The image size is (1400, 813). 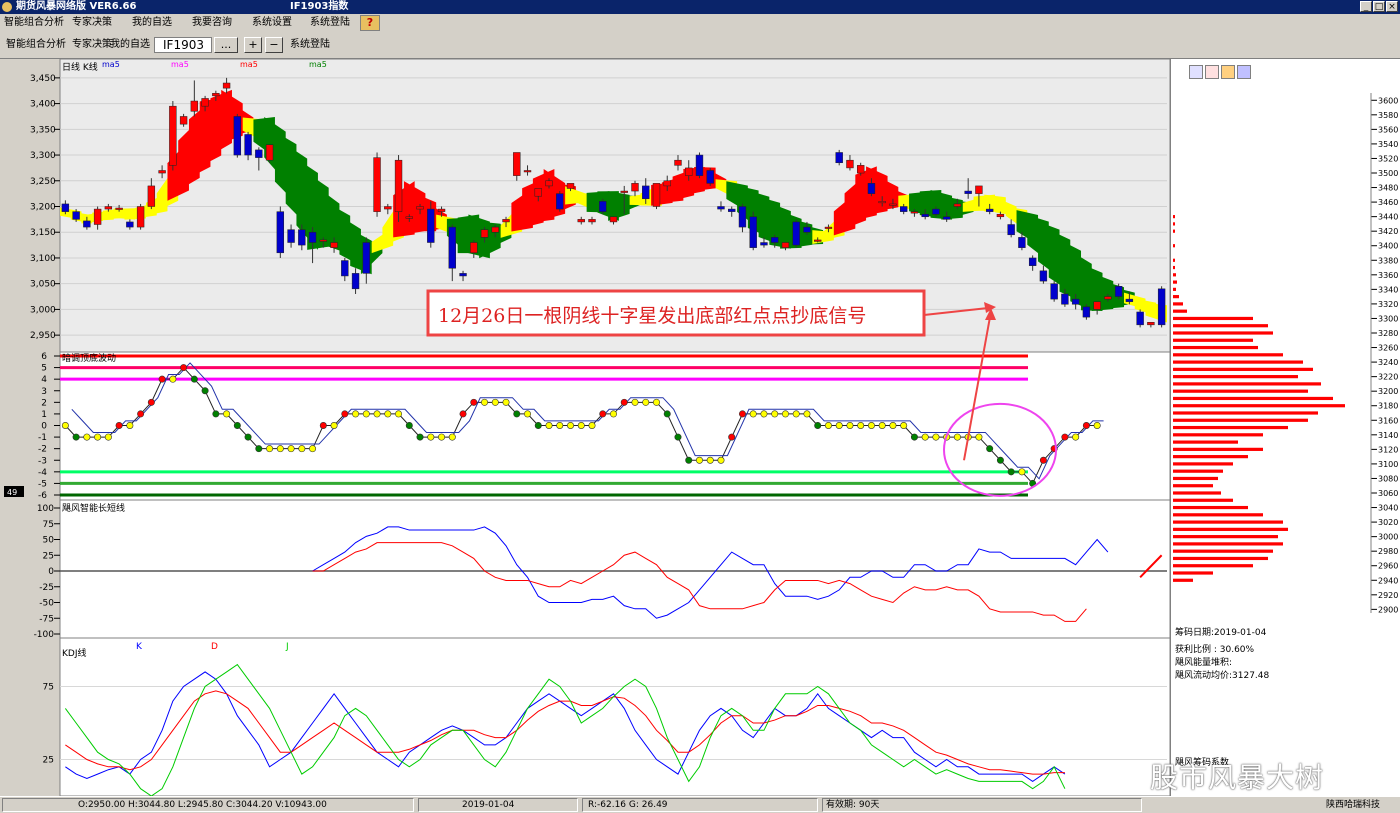 I want to click on toolbar-watchlist: 我的自选, so click(x=130, y=45).